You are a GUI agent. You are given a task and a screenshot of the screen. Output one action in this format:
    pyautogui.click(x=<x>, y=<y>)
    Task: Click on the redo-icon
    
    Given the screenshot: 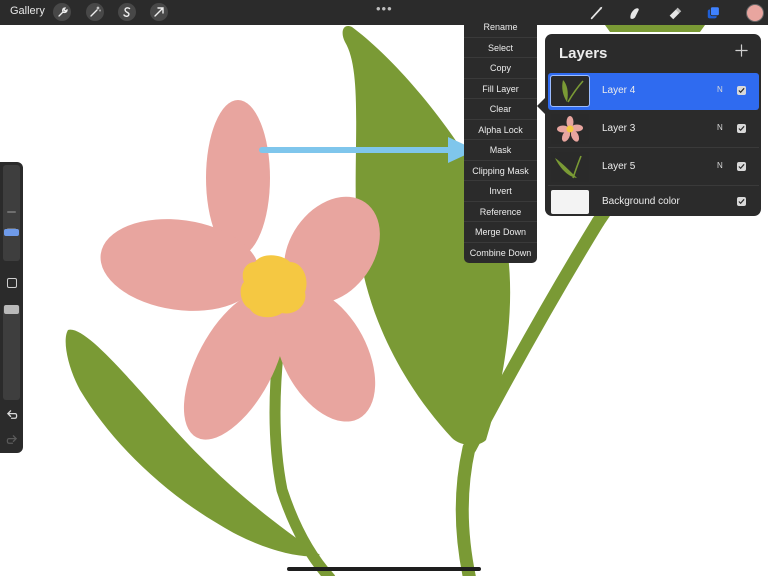 What is the action you would take?
    pyautogui.click(x=11, y=439)
    